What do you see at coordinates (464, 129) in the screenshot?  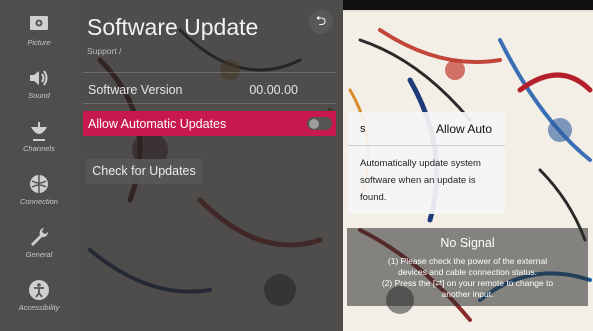 I see `tooltip-heading: Allow Auto` at bounding box center [464, 129].